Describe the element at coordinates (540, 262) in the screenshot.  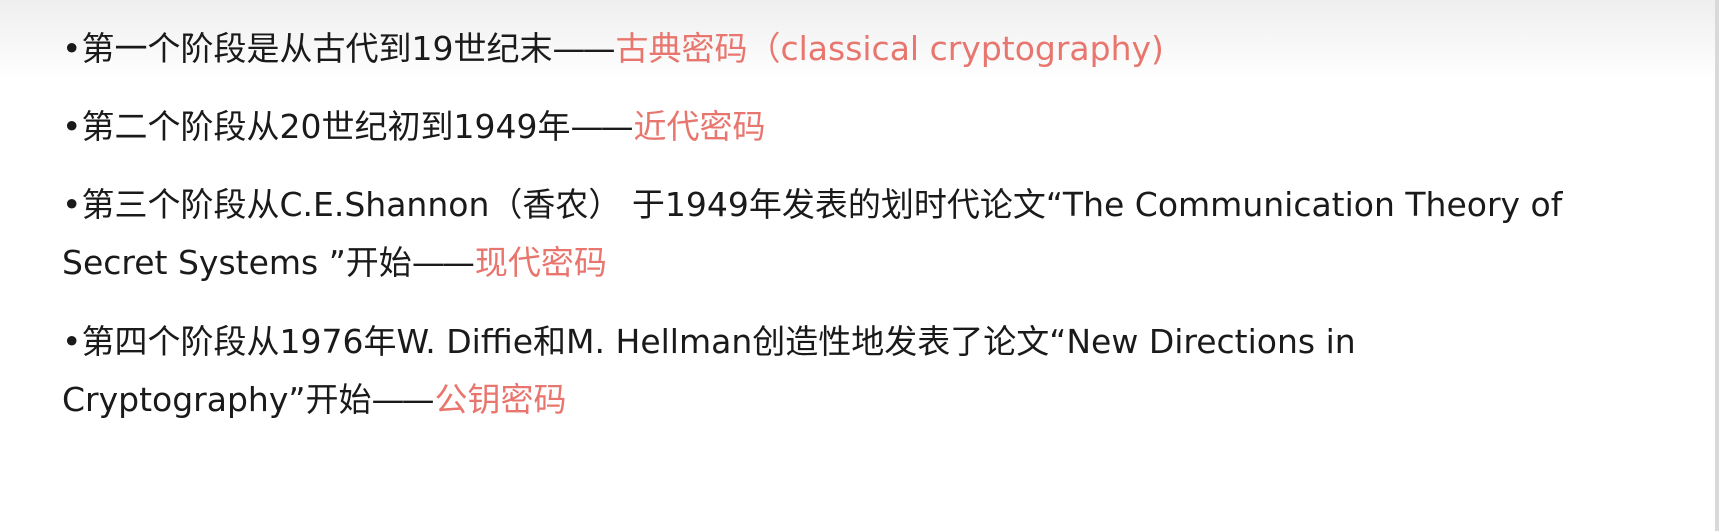
I see `highlight-term: 现代密码` at that location.